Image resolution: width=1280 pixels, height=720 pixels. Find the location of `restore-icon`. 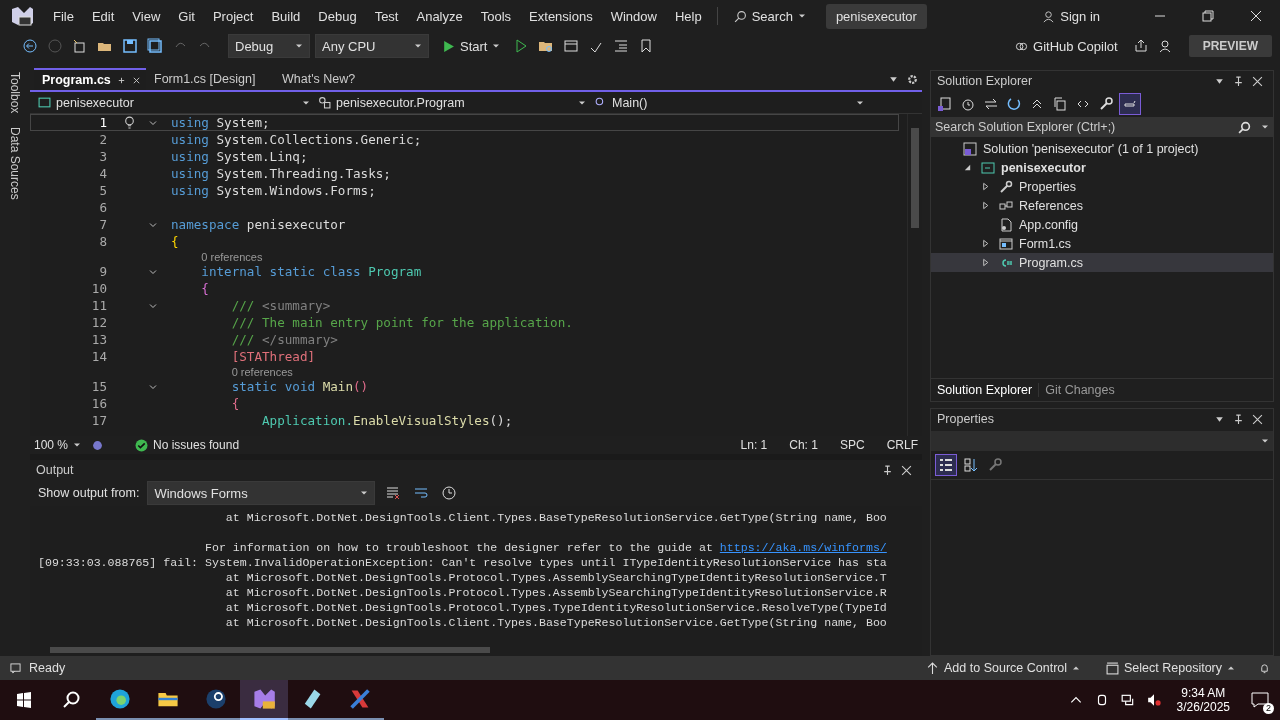

restore-icon is located at coordinates (1208, 16).